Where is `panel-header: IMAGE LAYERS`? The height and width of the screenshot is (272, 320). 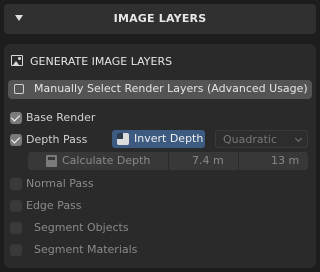 panel-header: IMAGE LAYERS is located at coordinates (160, 19).